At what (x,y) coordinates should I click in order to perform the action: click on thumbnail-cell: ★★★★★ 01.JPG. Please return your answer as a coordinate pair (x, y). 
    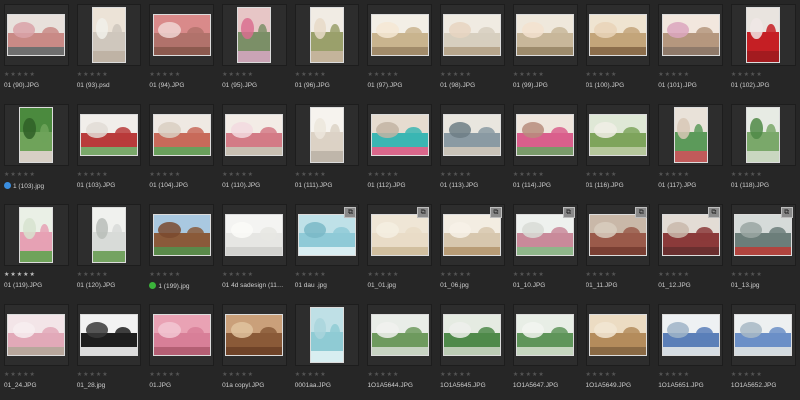
    Looking at the image, I should click on (181, 350).